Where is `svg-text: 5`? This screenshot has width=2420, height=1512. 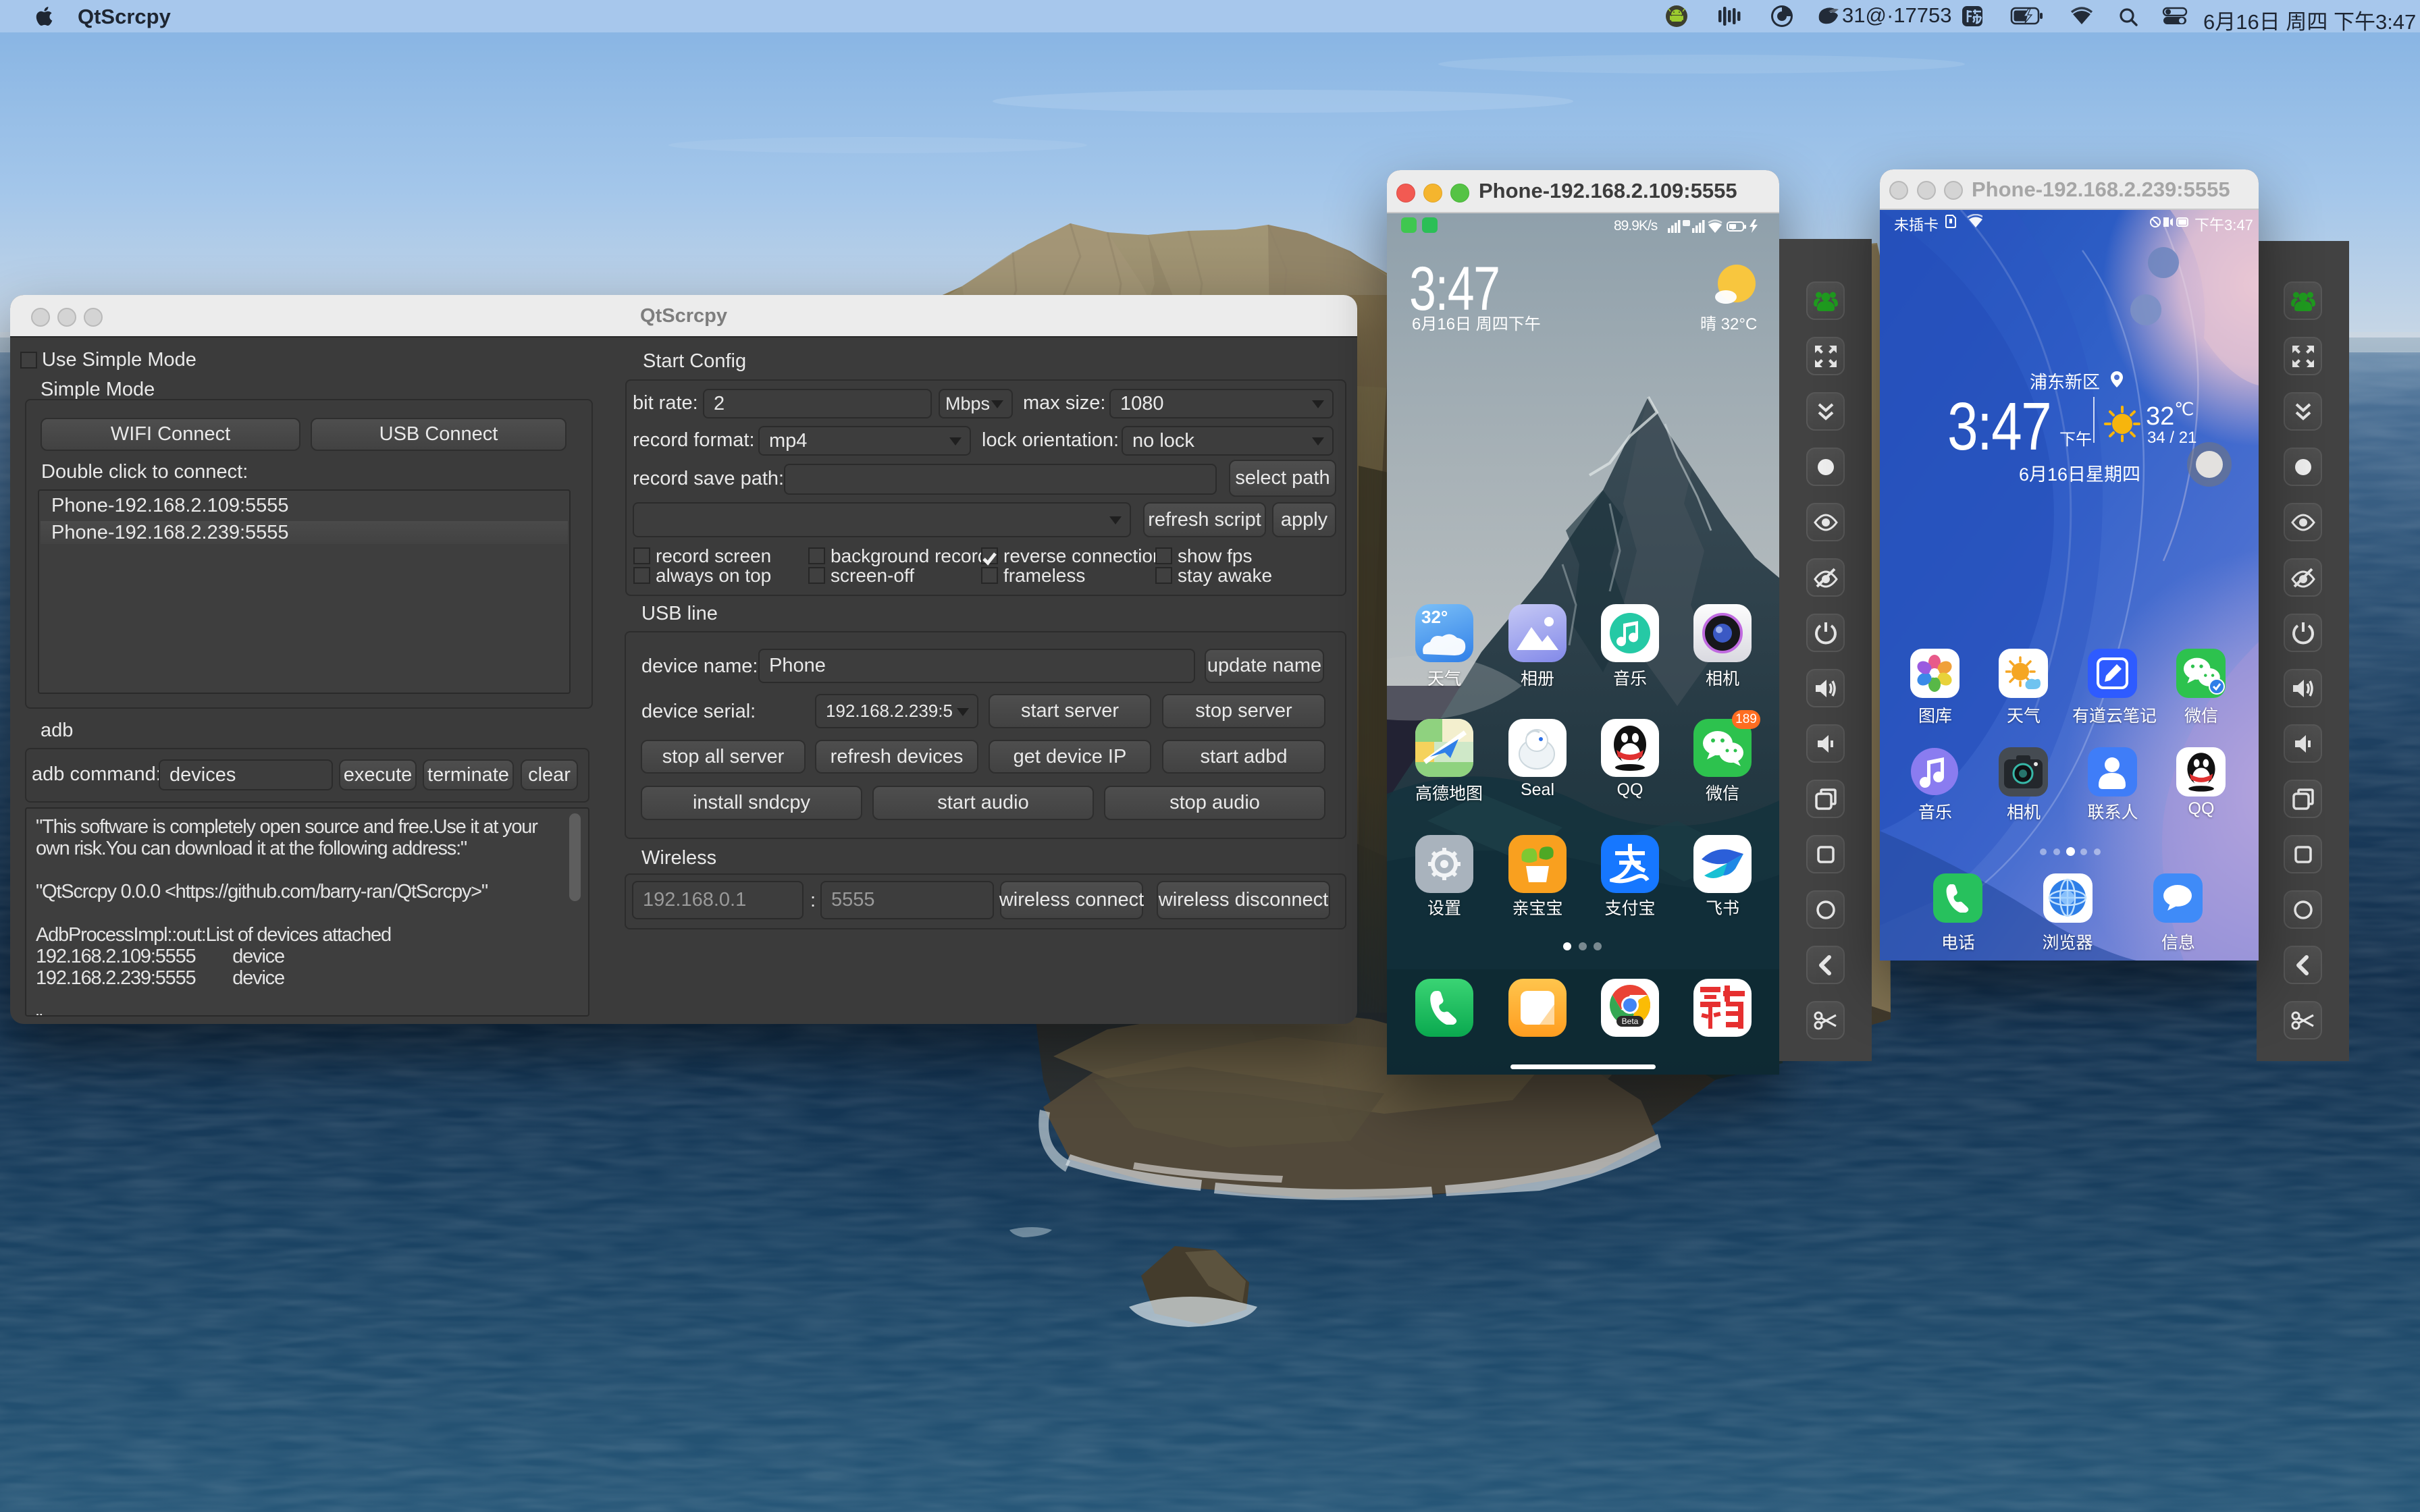
svg-text: 5 is located at coordinates (1733, 228).